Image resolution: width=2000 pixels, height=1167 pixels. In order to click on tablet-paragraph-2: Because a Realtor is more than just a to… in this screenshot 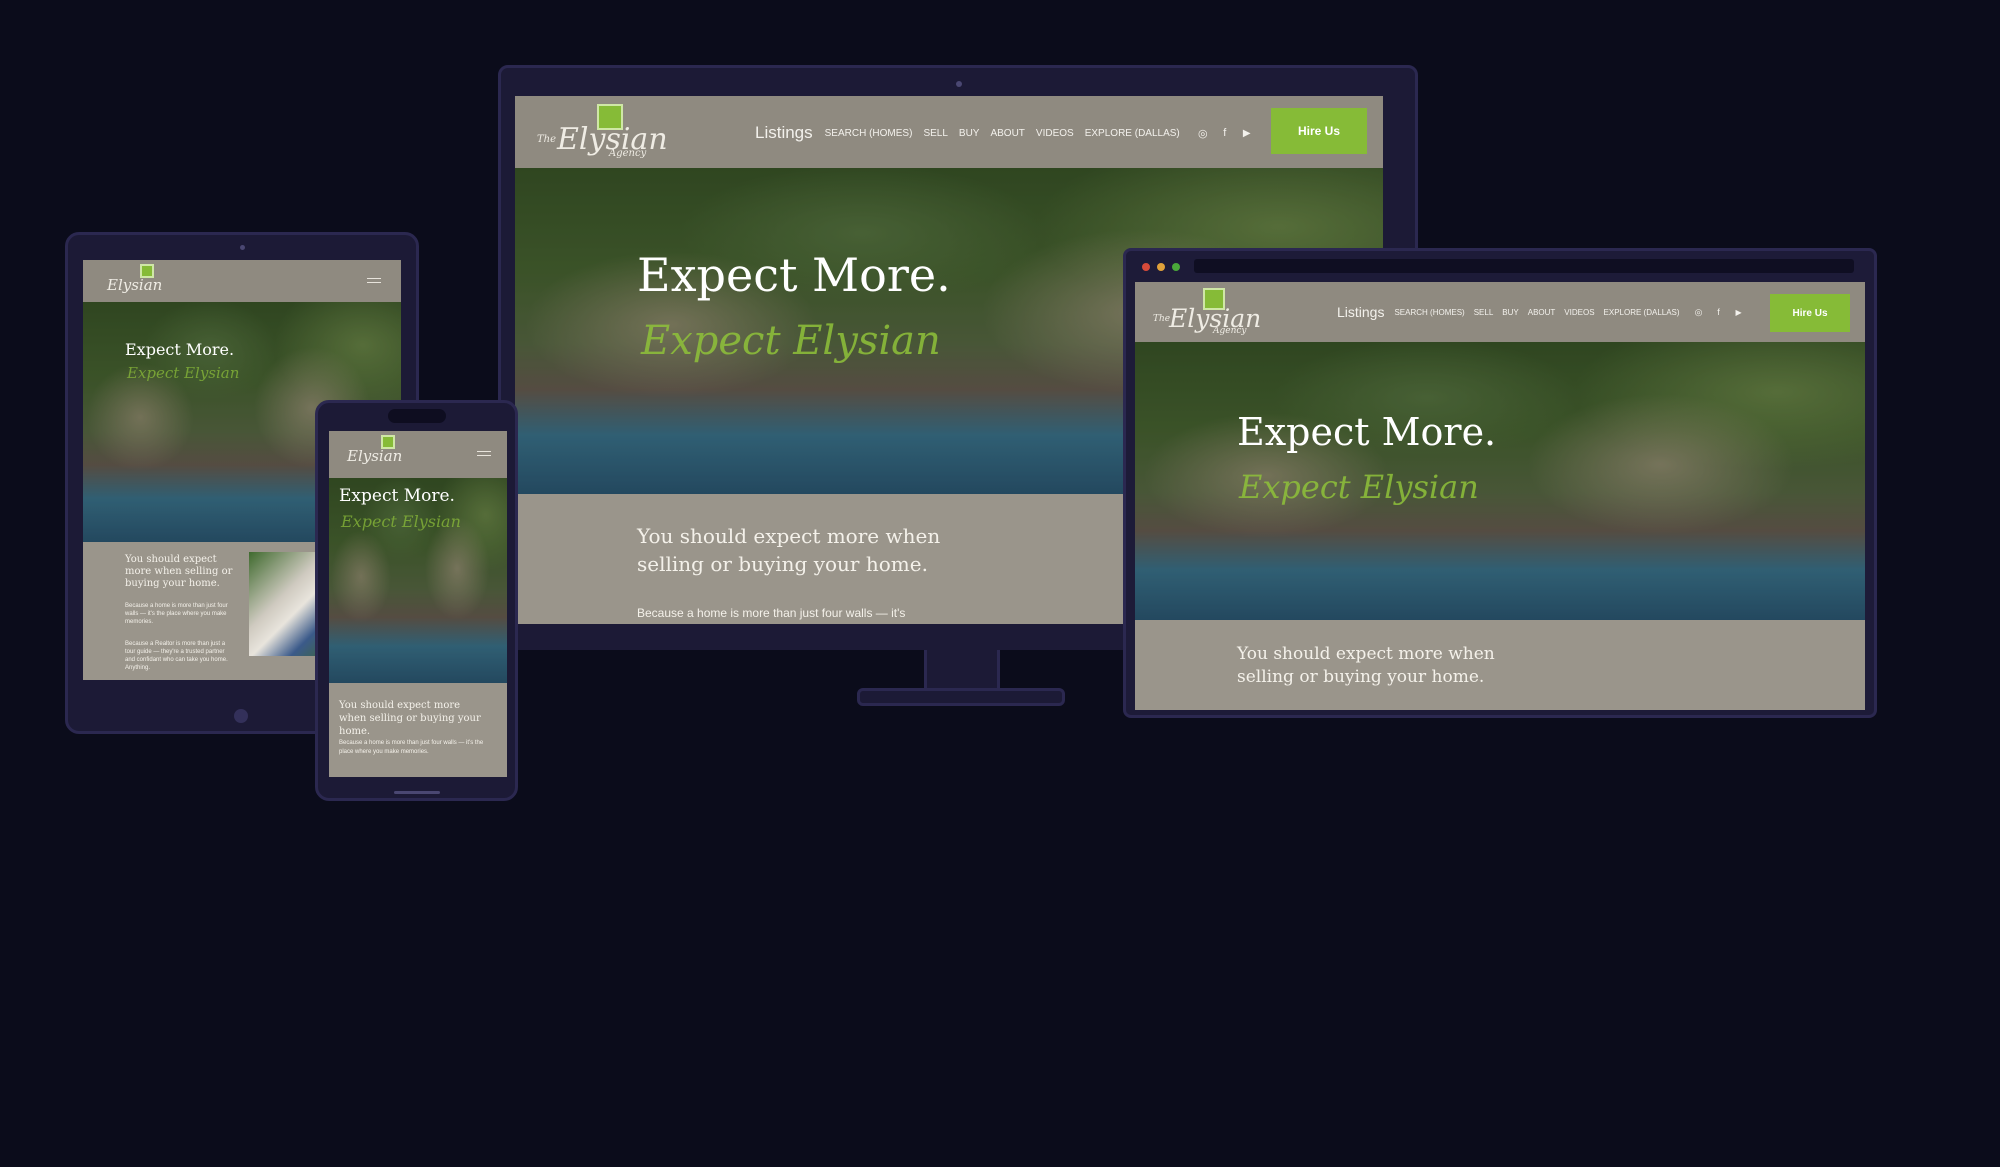, I will do `click(176, 656)`.